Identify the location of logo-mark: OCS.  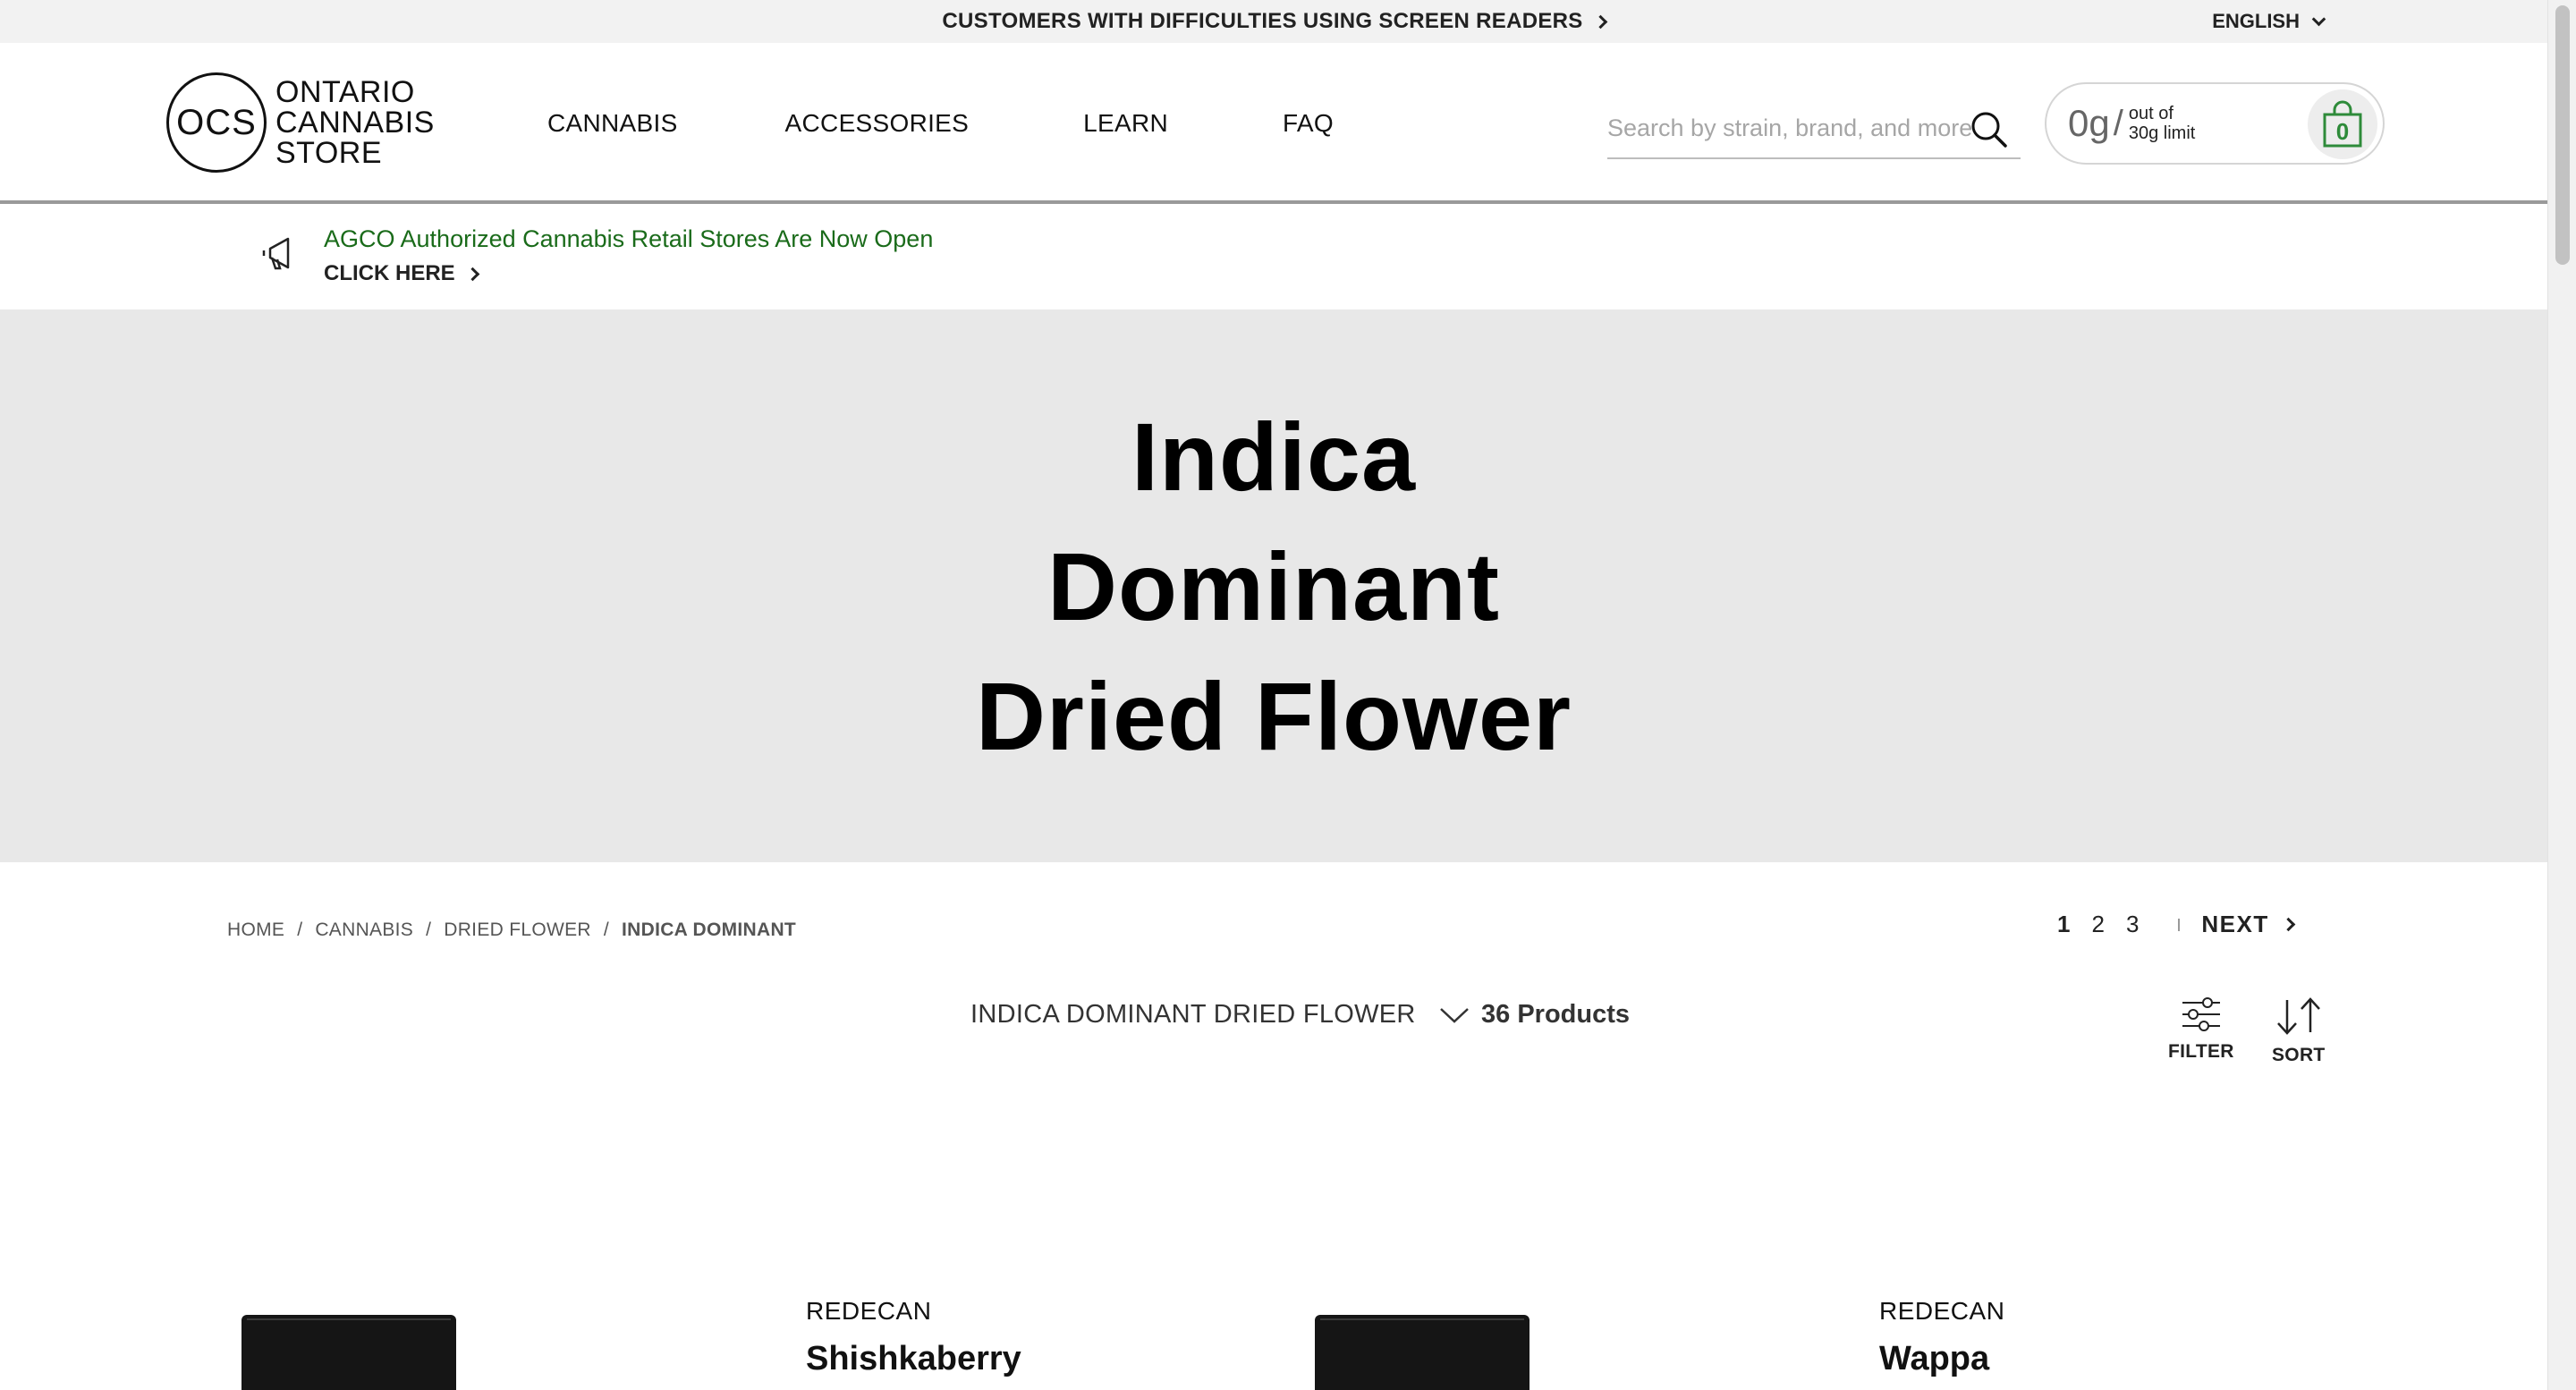
(216, 122).